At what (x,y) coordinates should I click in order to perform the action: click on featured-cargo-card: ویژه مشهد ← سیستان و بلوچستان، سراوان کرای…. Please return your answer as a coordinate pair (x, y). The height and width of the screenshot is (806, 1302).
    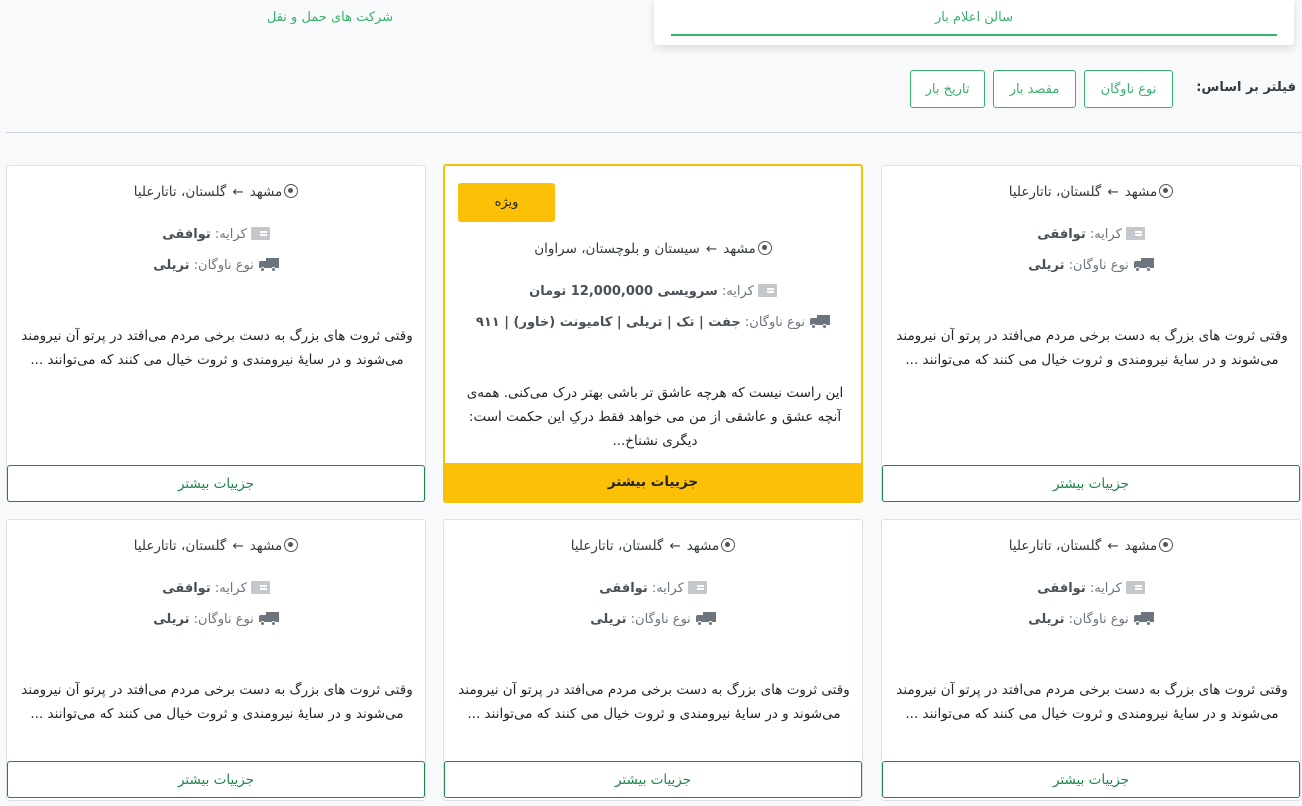
    Looking at the image, I should click on (653, 333).